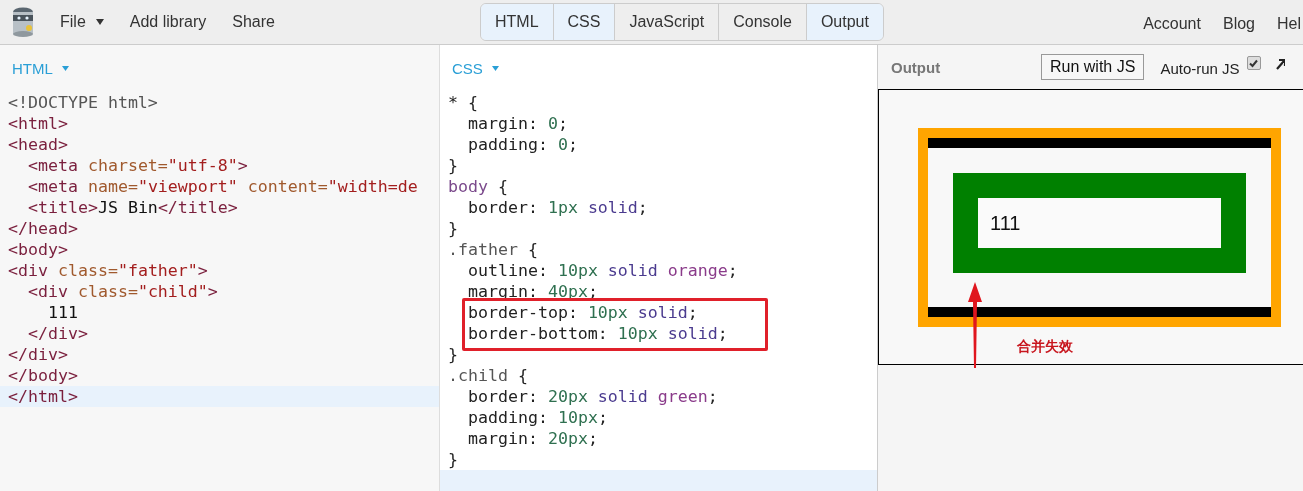  I want to click on auto-run-label: Auto-run JS, so click(1200, 68).